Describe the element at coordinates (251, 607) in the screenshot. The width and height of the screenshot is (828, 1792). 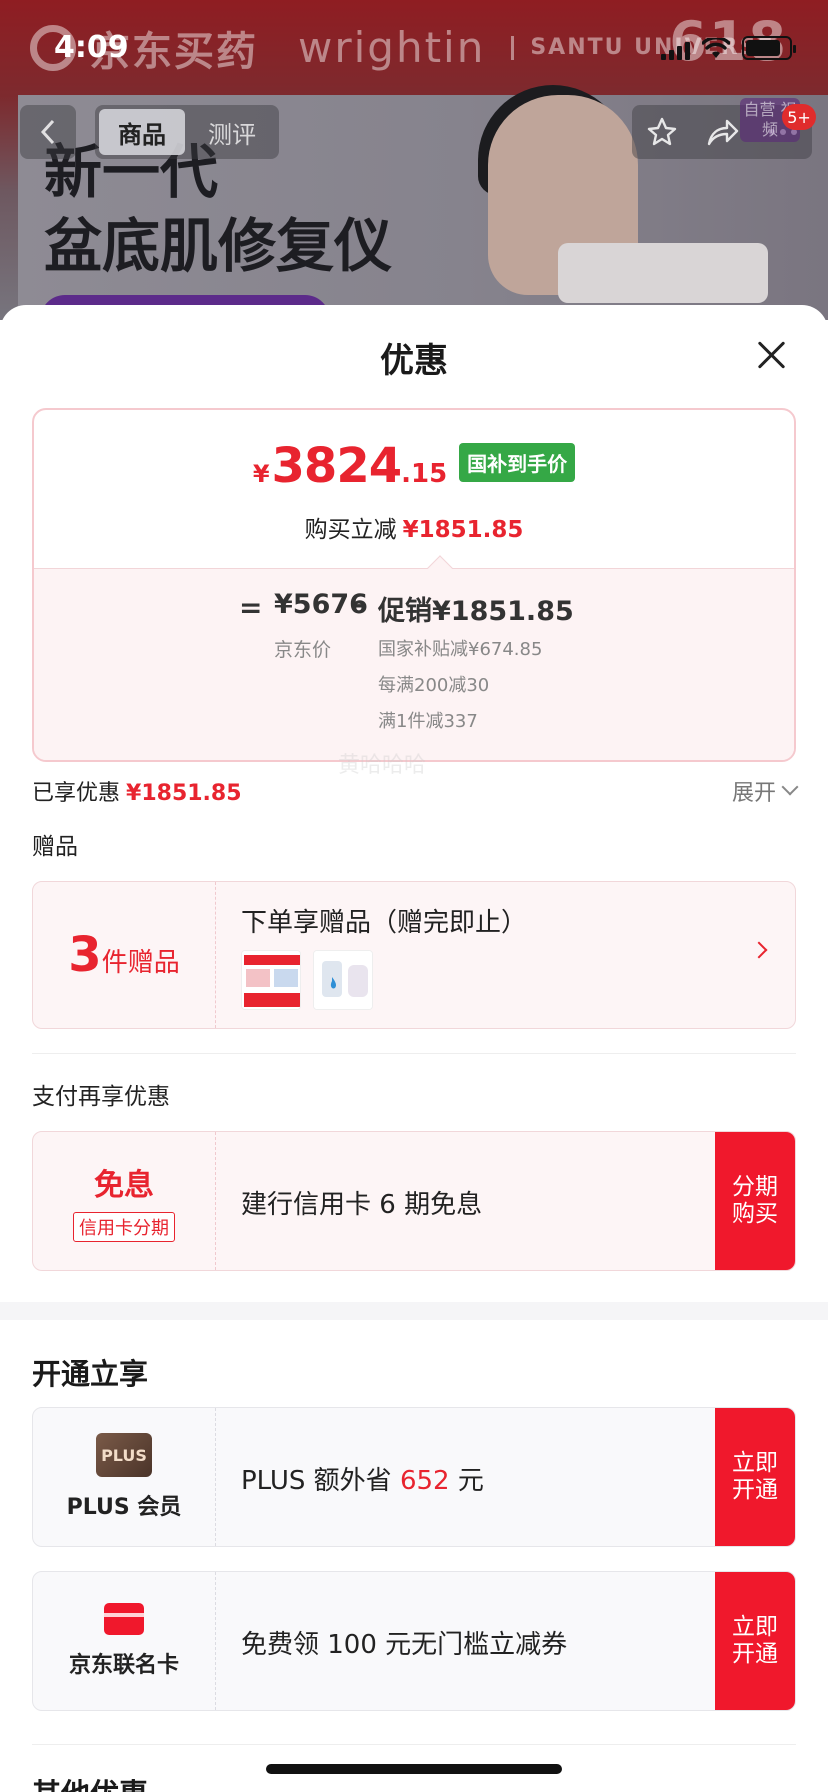
I see `equals-sign: =` at that location.